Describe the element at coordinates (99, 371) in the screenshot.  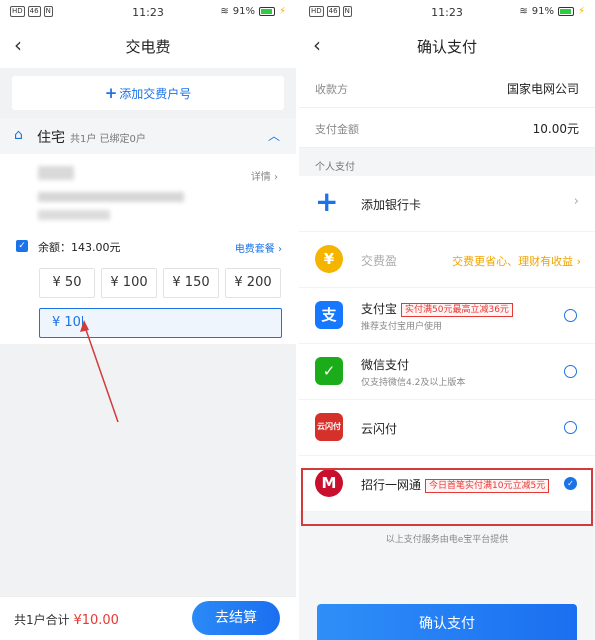
I see `annotation-arrow` at that location.